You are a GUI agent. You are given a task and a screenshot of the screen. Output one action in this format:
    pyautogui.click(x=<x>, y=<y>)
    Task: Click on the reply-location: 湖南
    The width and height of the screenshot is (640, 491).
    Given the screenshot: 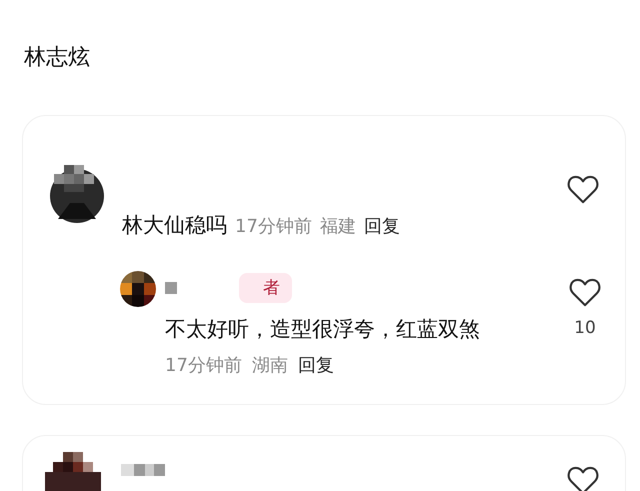 What is the action you would take?
    pyautogui.click(x=270, y=366)
    